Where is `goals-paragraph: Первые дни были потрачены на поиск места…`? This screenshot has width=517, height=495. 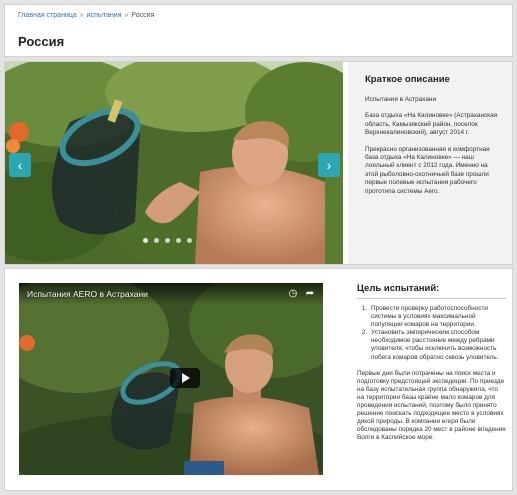
goals-paragraph: Первые дни были потрачены на поиск места… is located at coordinates (431, 405).